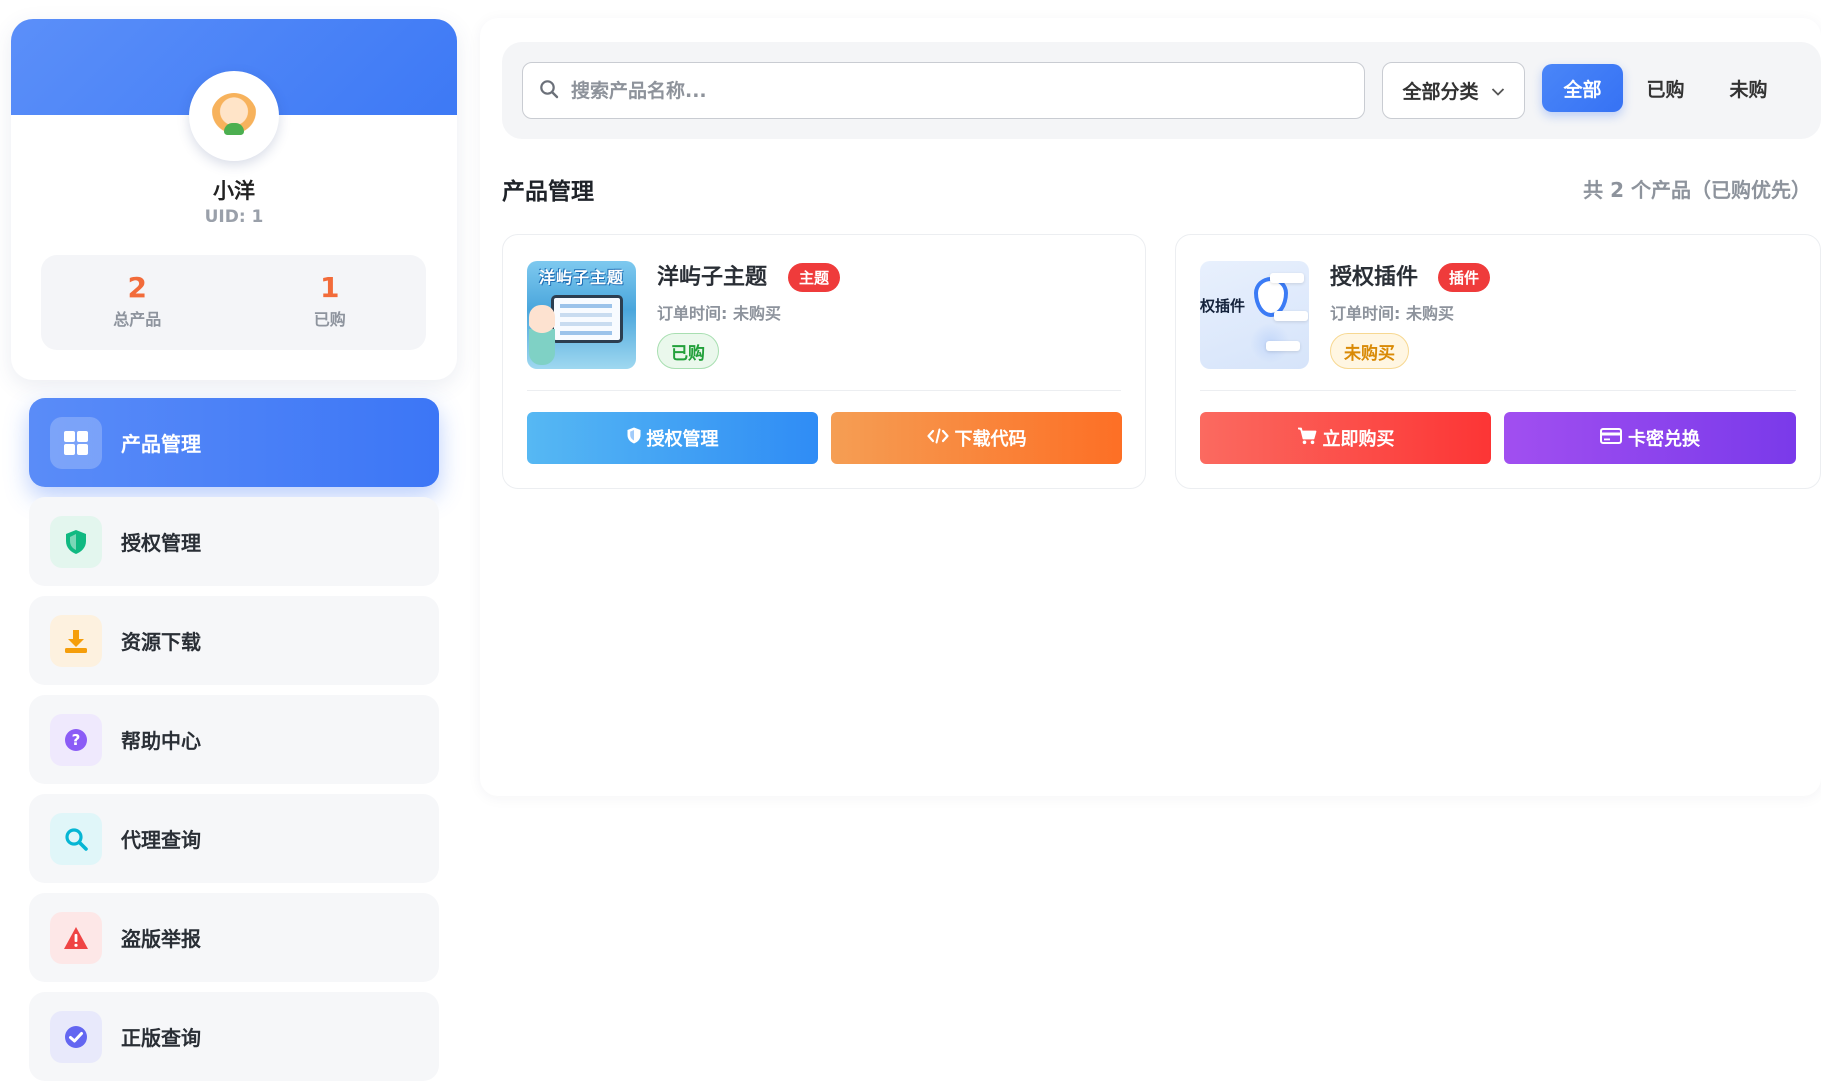 This screenshot has height=1086, width=1821. What do you see at coordinates (951, 90) in the screenshot?
I see `search-input` at bounding box center [951, 90].